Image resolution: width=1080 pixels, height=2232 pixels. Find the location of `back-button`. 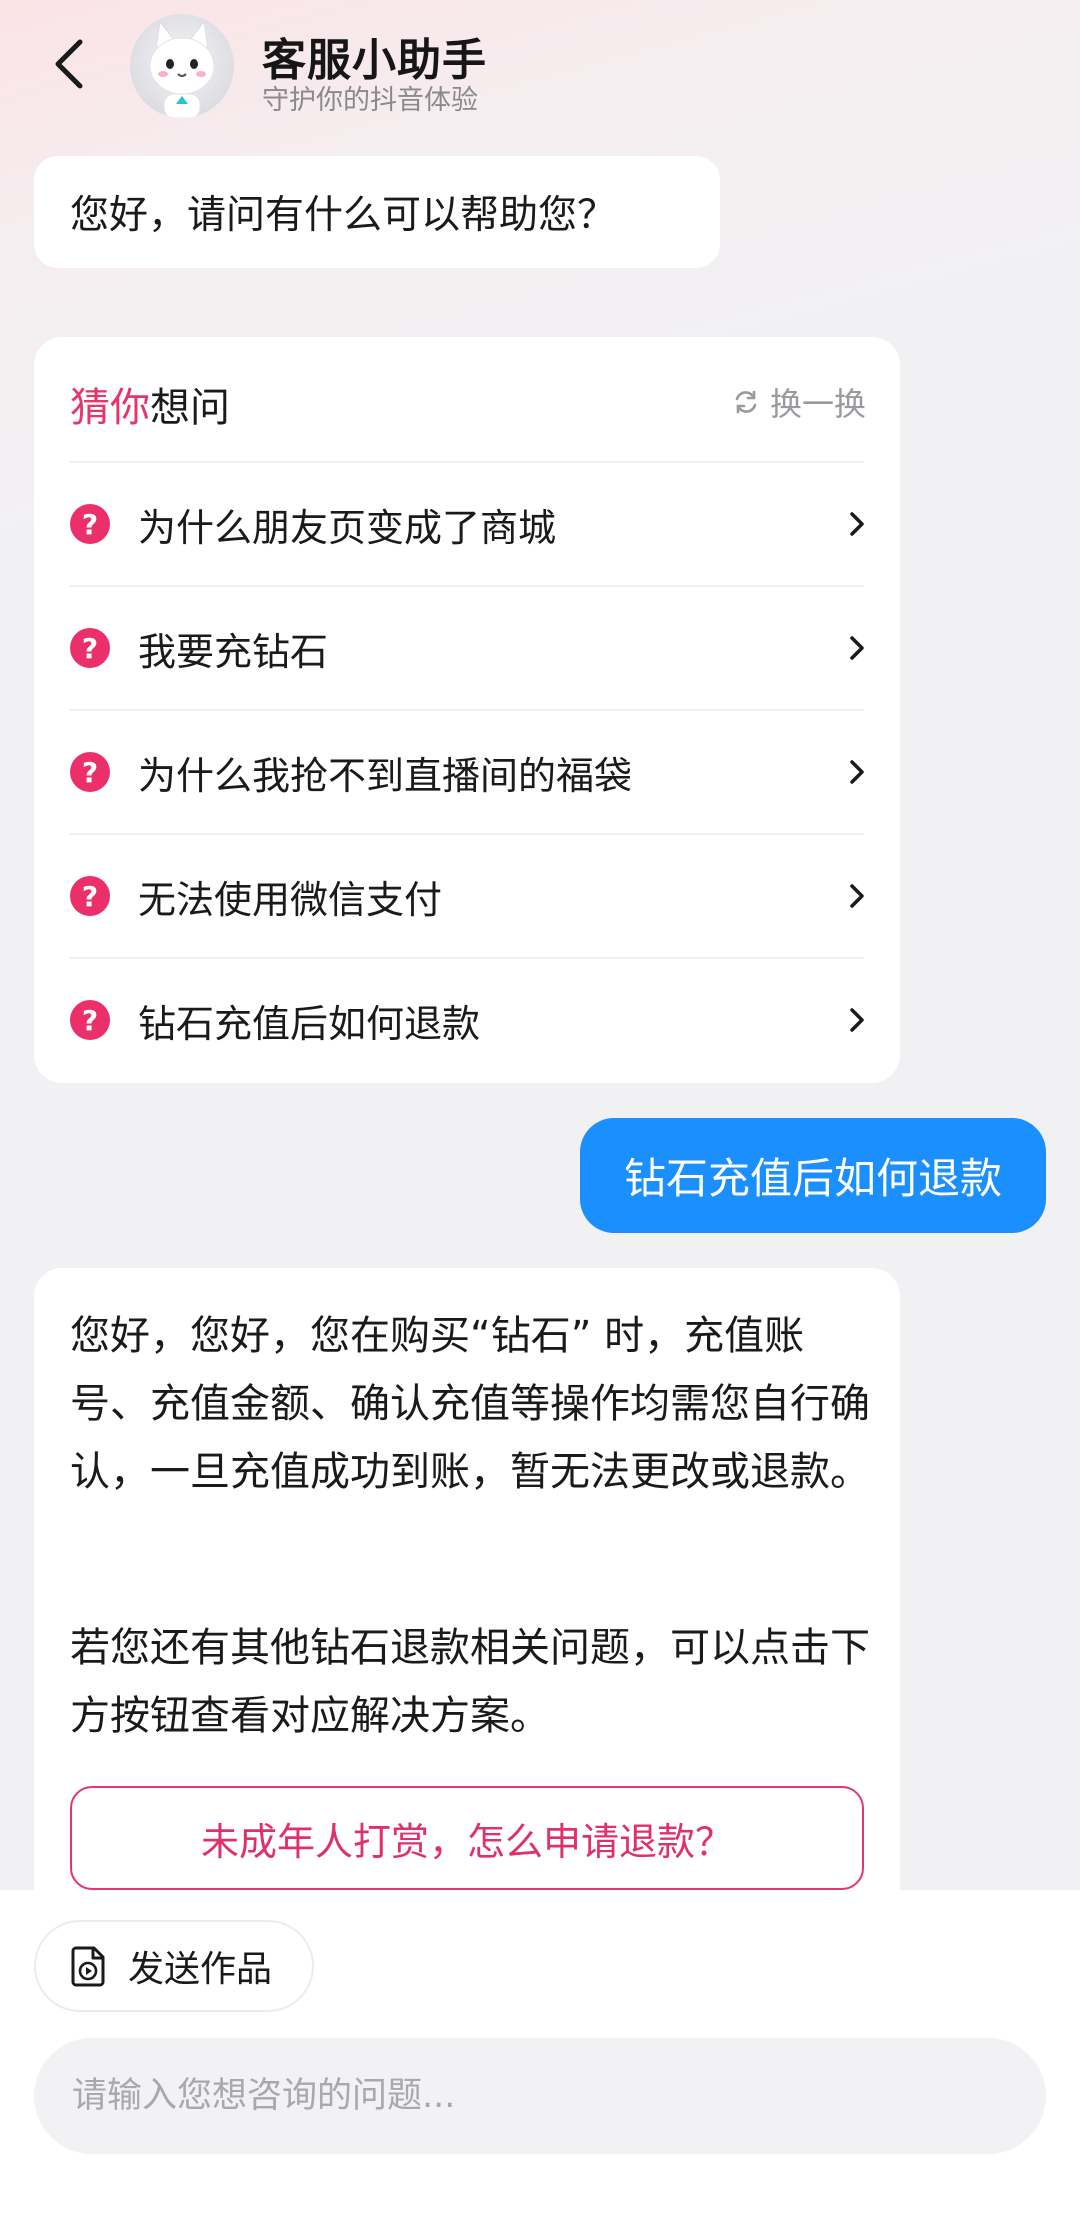

back-button is located at coordinates (70, 64).